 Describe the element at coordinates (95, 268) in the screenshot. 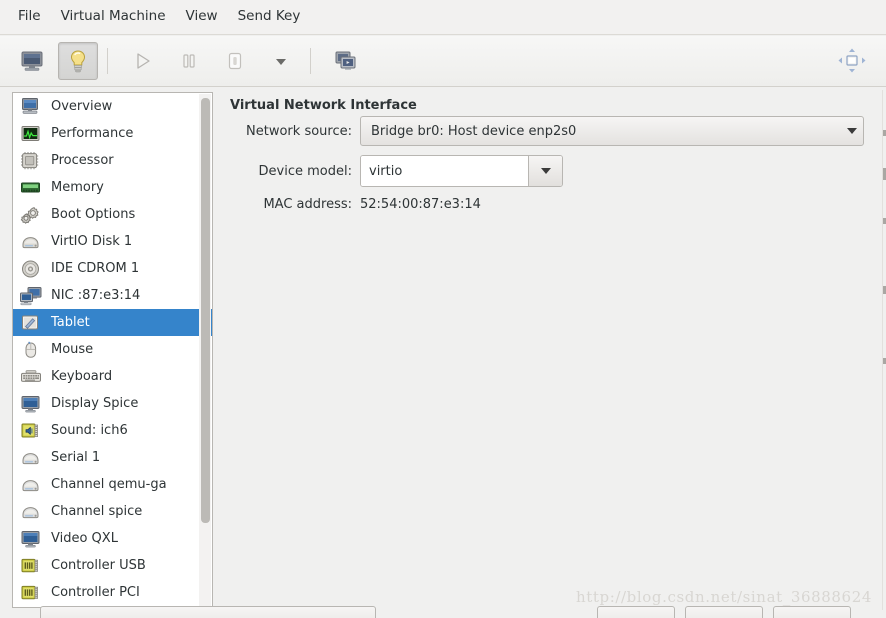

I see `hardware-list-item-label: IDE CDROM 1` at that location.